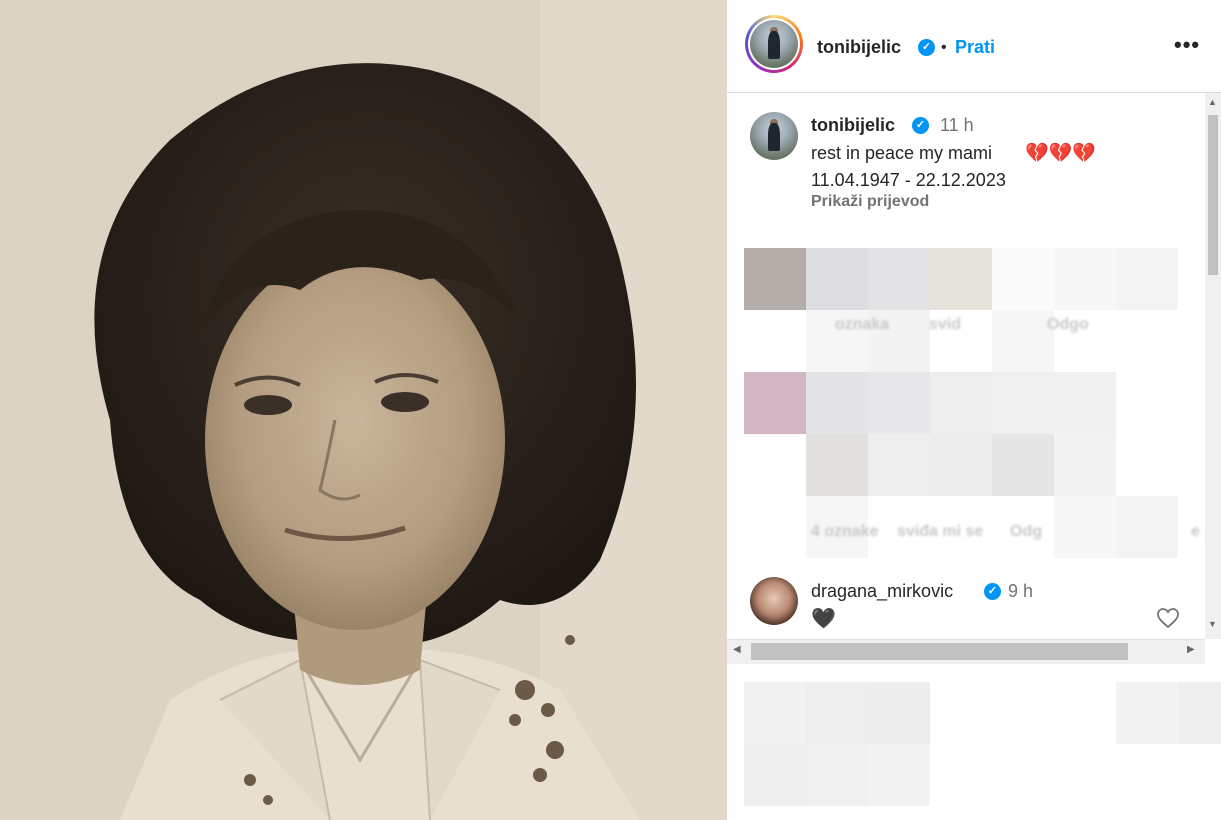 This screenshot has width=1221, height=820. Describe the element at coordinates (859, 47) in the screenshot. I see `header-username: tonibijelic` at that location.